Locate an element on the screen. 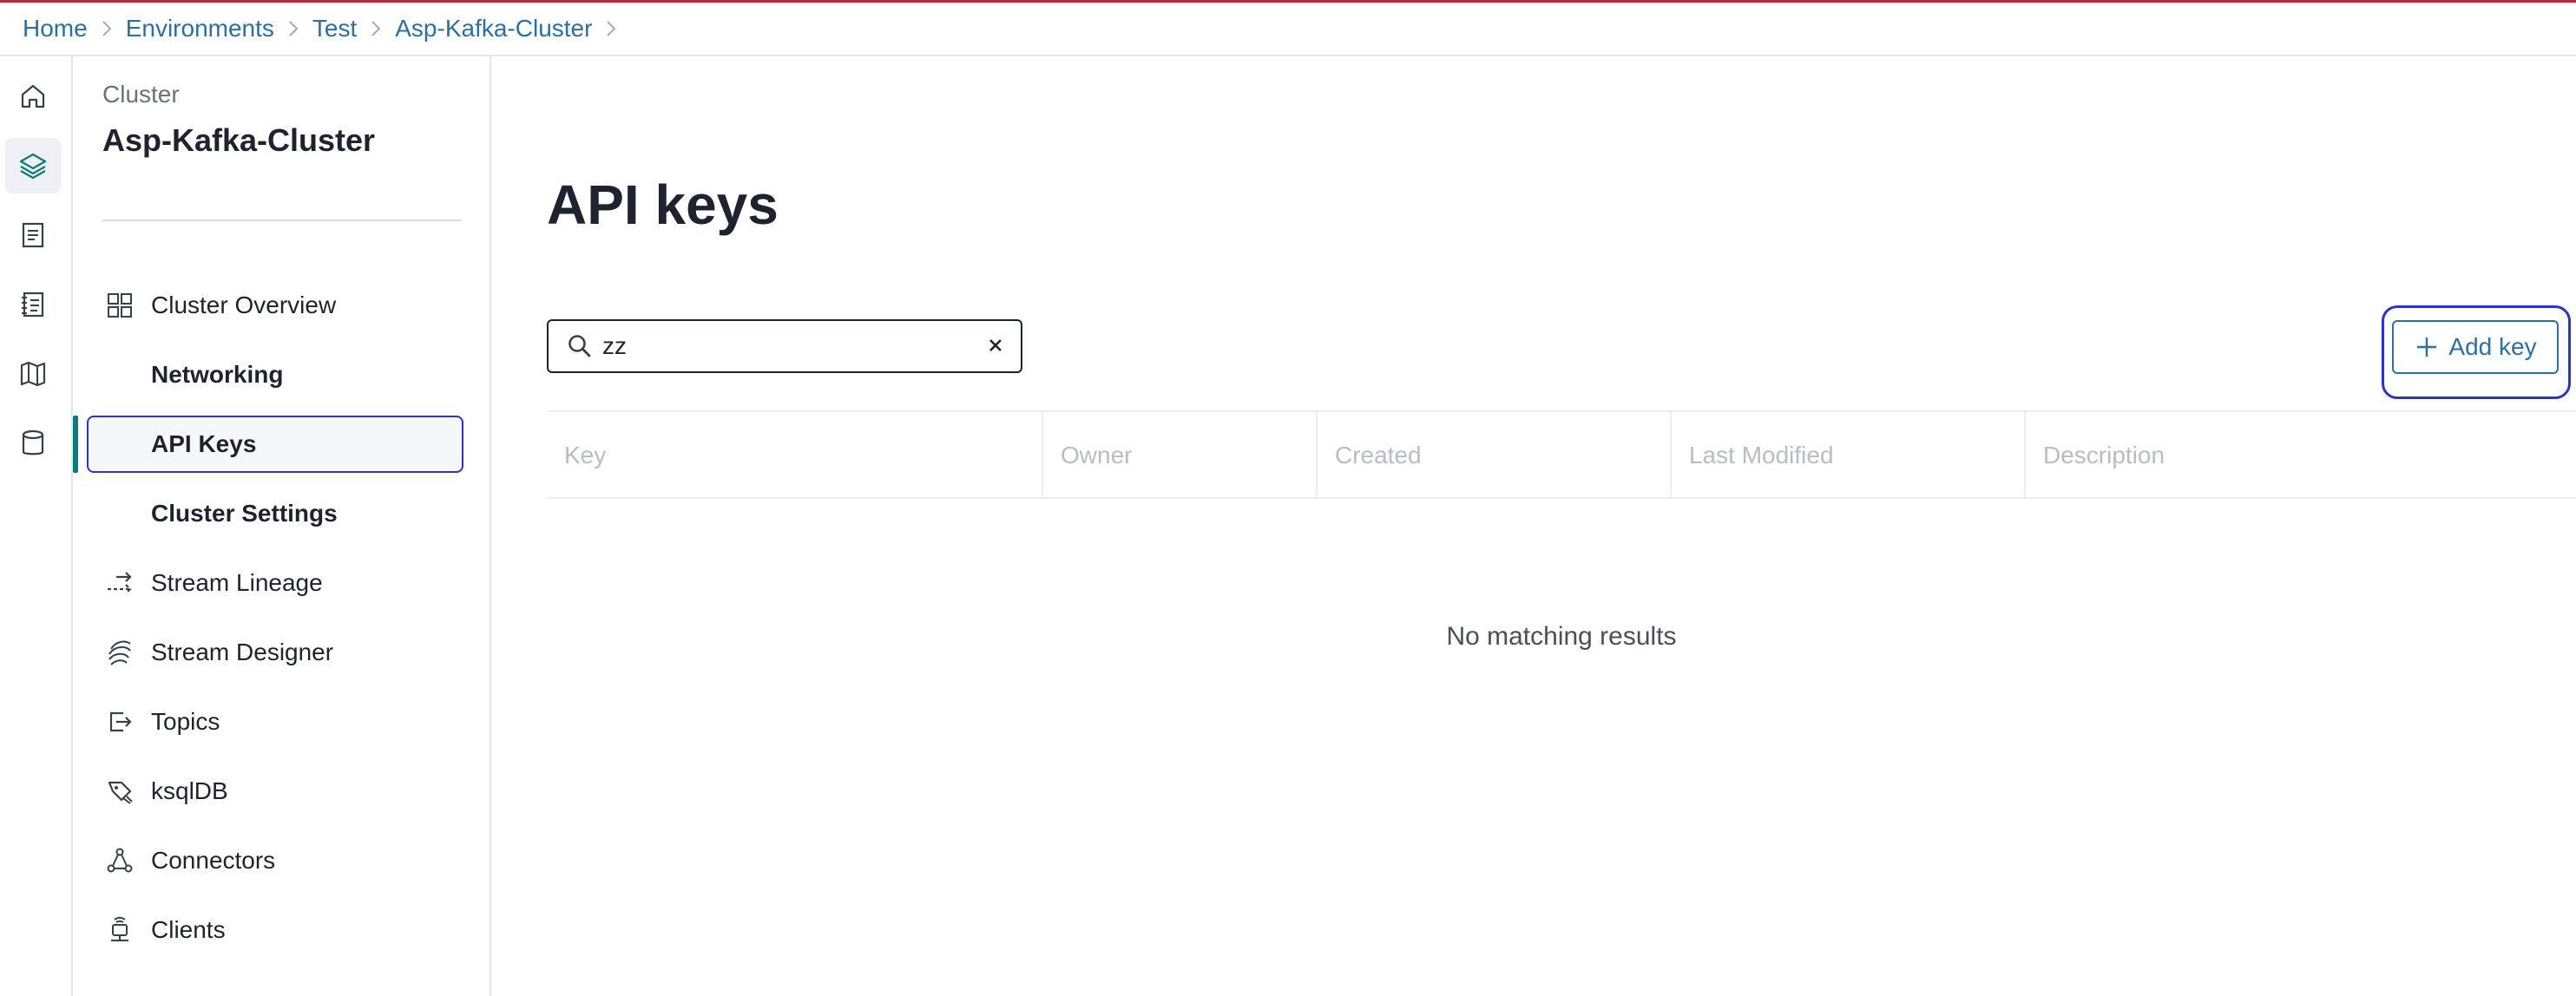 Image resolution: width=2576 pixels, height=996 pixels. search-input is located at coordinates (793, 346).